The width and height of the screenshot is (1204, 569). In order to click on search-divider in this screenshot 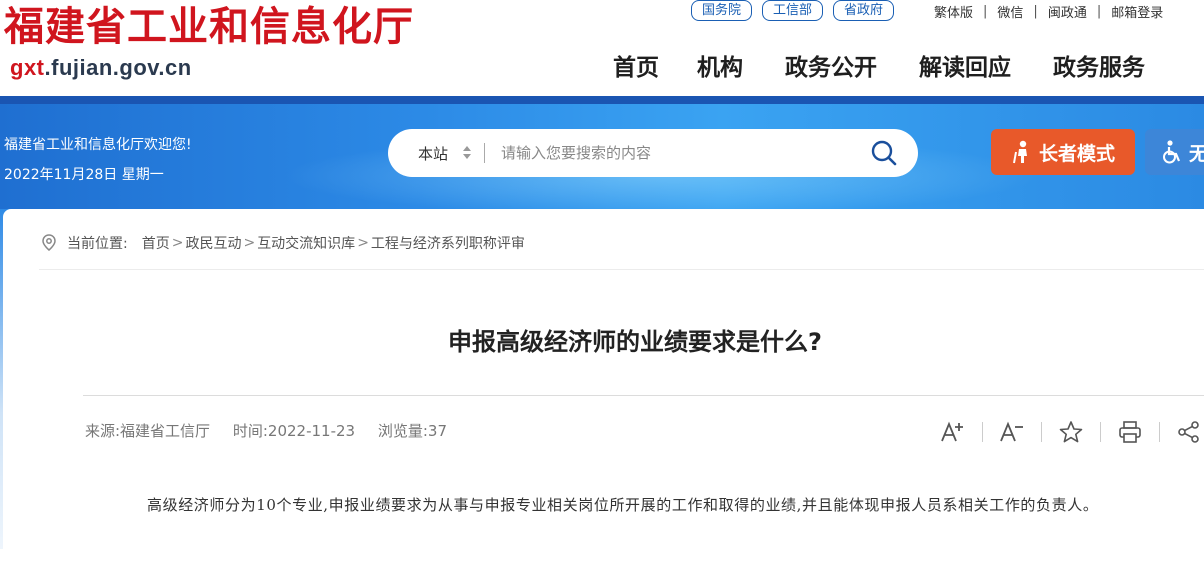, I will do `click(485, 153)`.